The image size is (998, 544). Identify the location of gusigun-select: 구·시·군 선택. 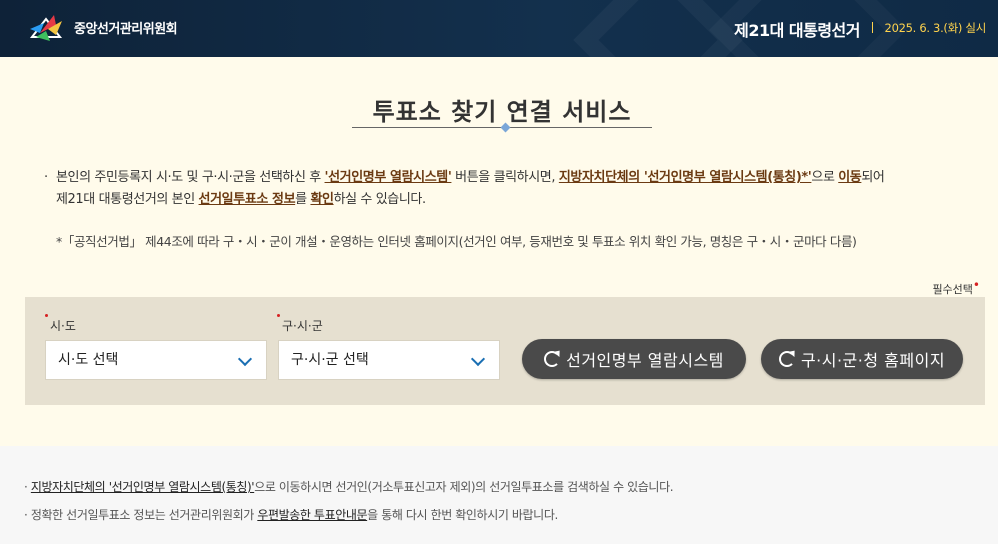
(389, 360).